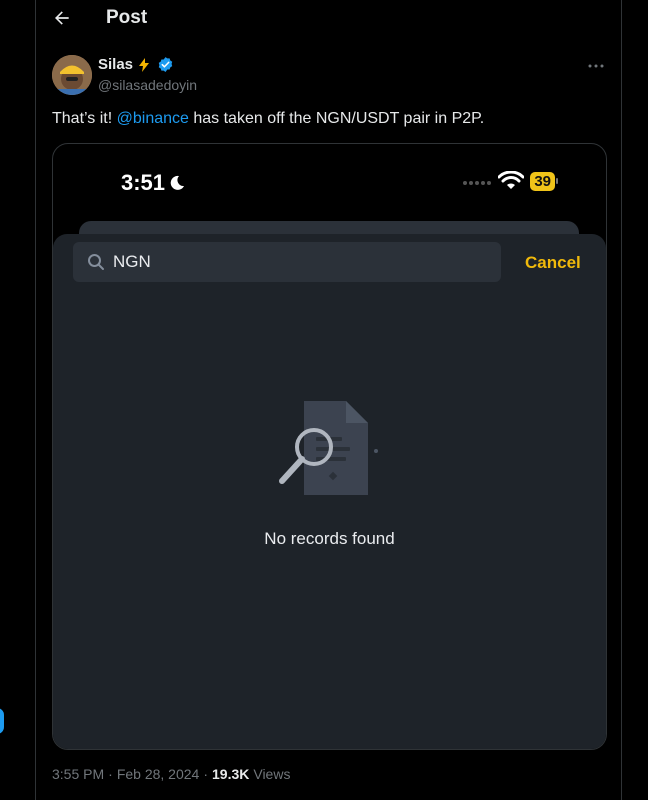  I want to click on author-name-row: Silas, so click(136, 64).